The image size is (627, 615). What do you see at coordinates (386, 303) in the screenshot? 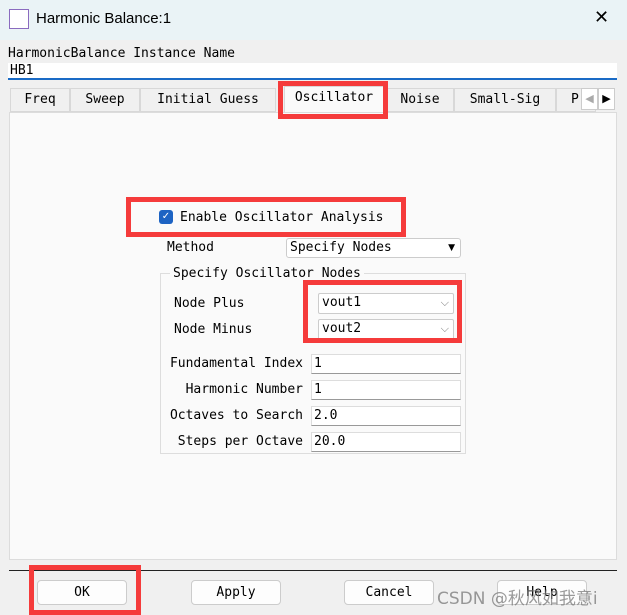
I see `node-plus-select: vout1 ⌵` at bounding box center [386, 303].